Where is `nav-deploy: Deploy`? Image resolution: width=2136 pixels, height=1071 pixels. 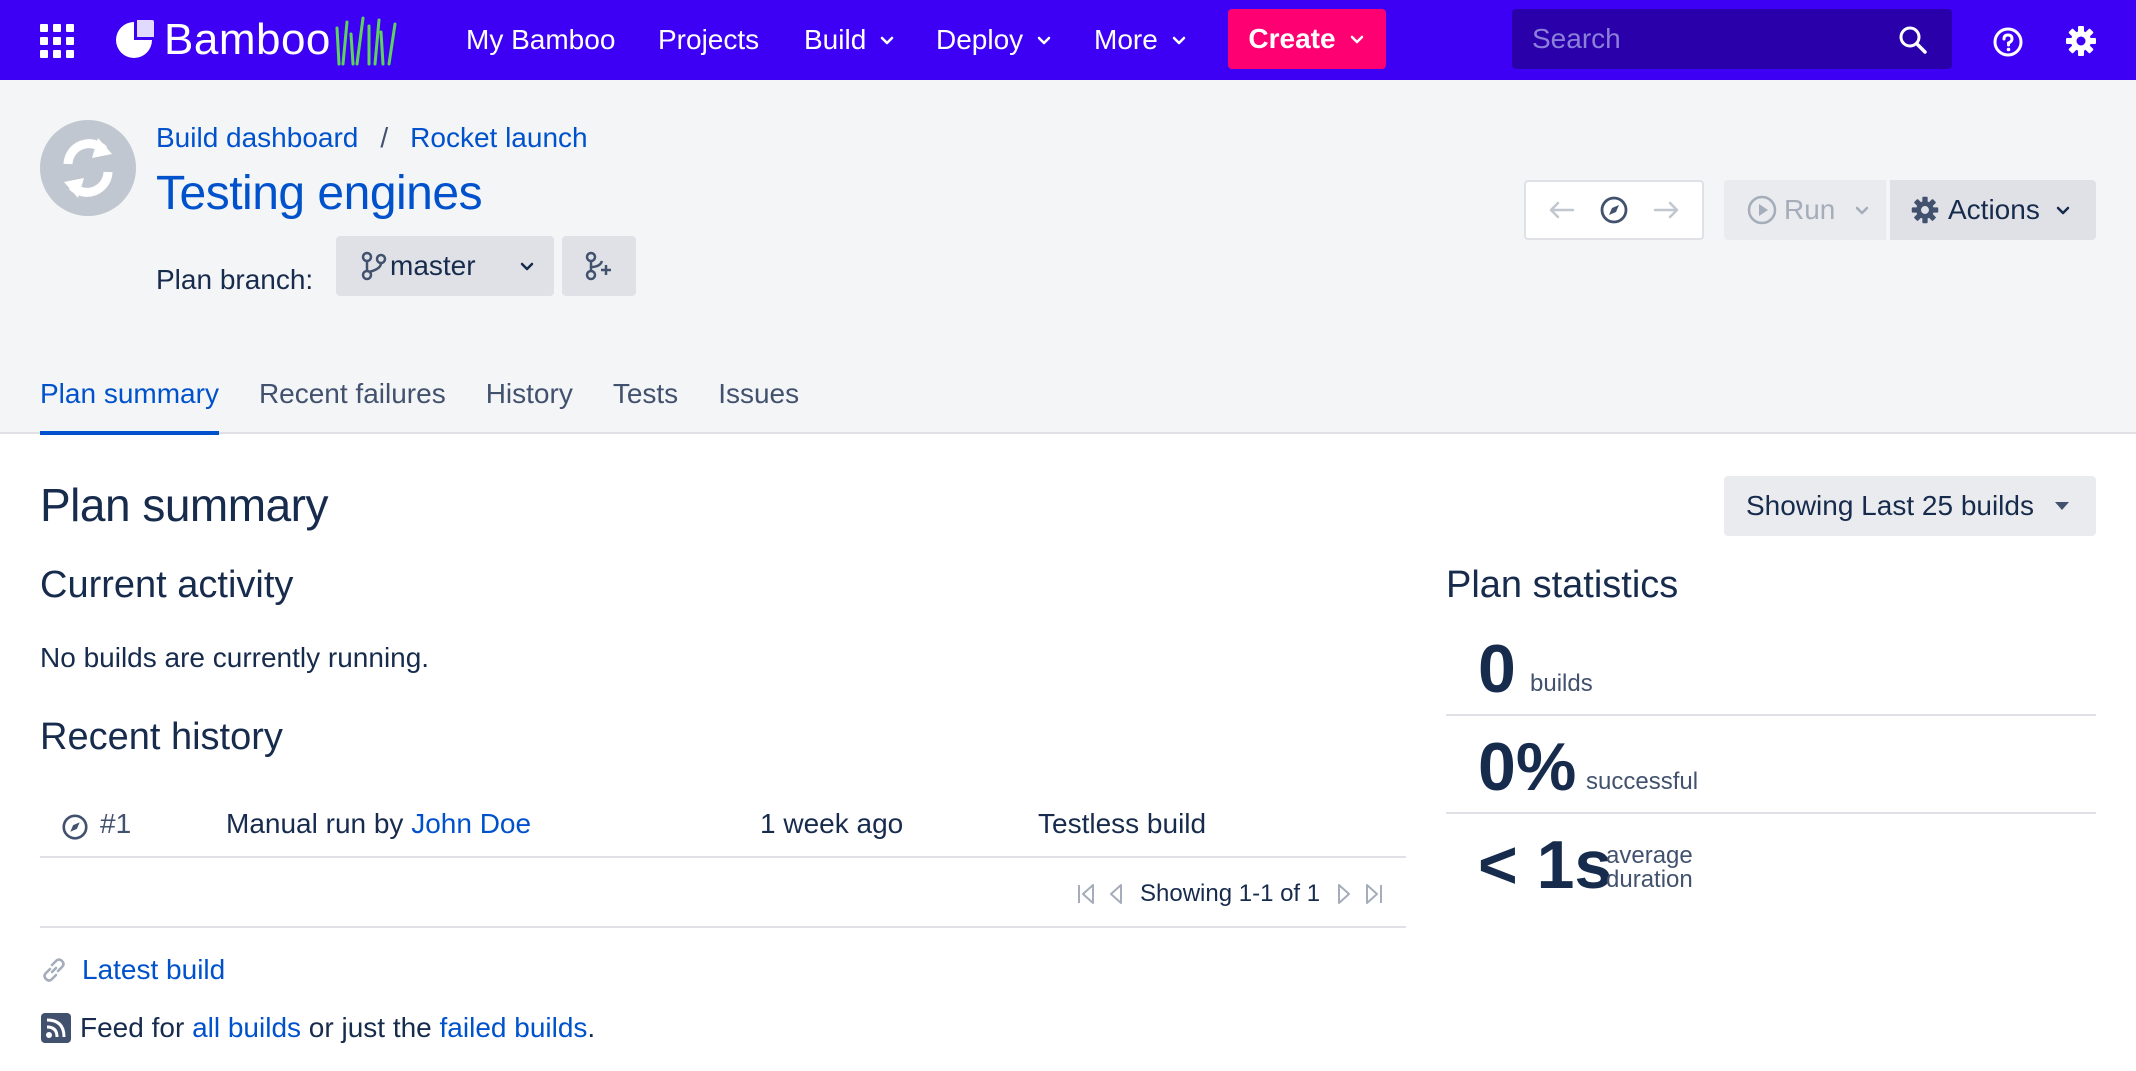 nav-deploy: Deploy is located at coordinates (994, 40).